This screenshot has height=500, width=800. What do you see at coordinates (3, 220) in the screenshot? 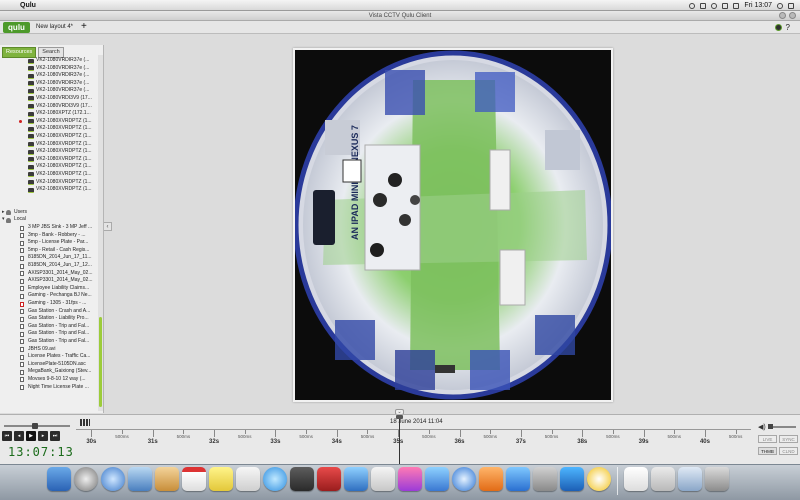
I see `expand-arrow-icon: ▾` at bounding box center [3, 220].